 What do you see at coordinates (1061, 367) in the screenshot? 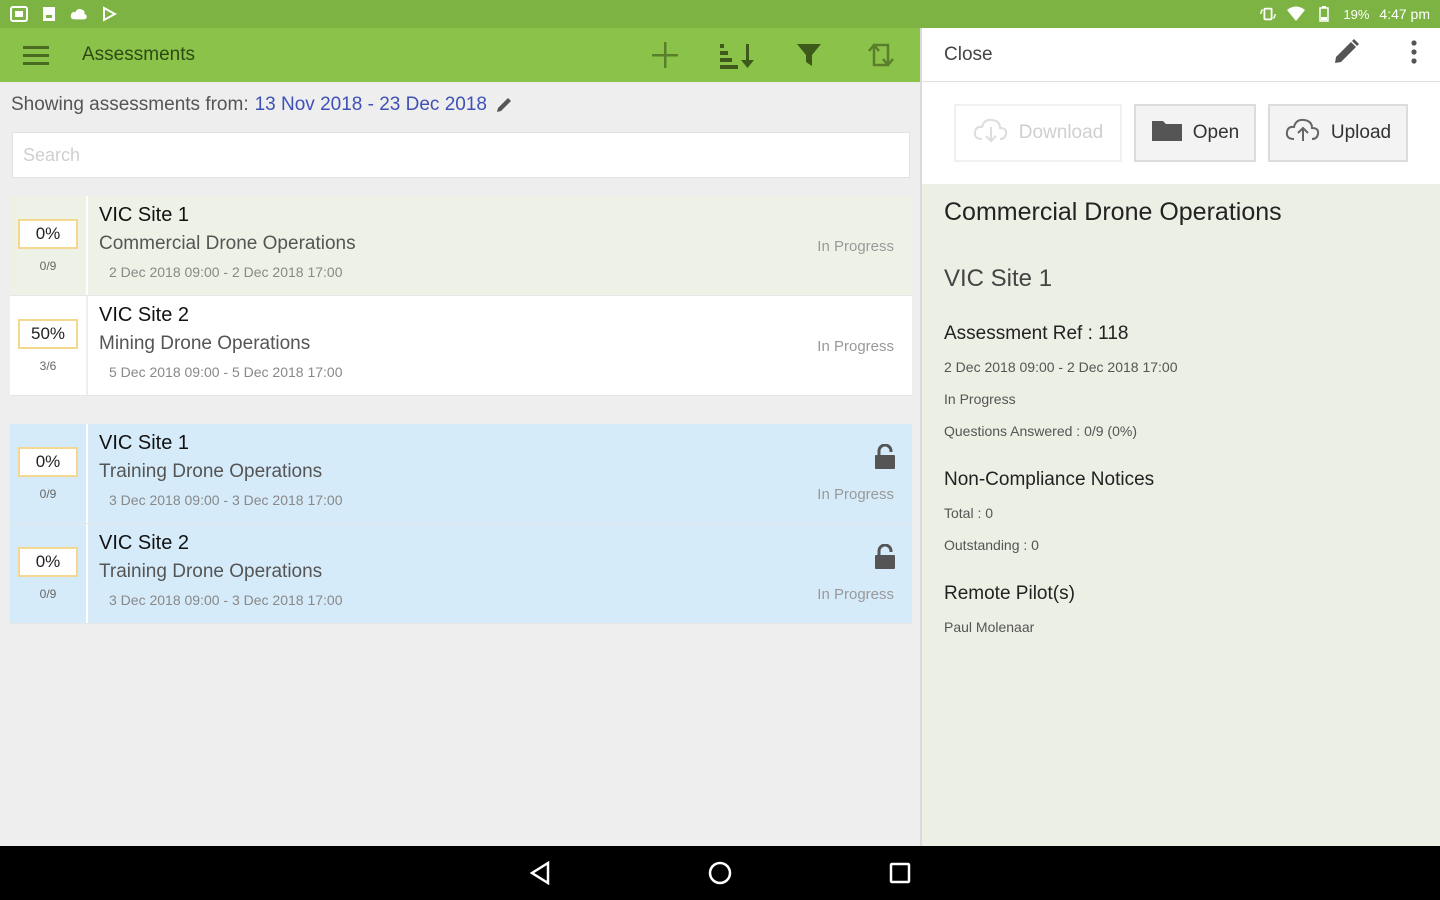
I see `detail-date-range: 2 Dec 2018 09:00 - 2 Dec 2018 17:00` at bounding box center [1061, 367].